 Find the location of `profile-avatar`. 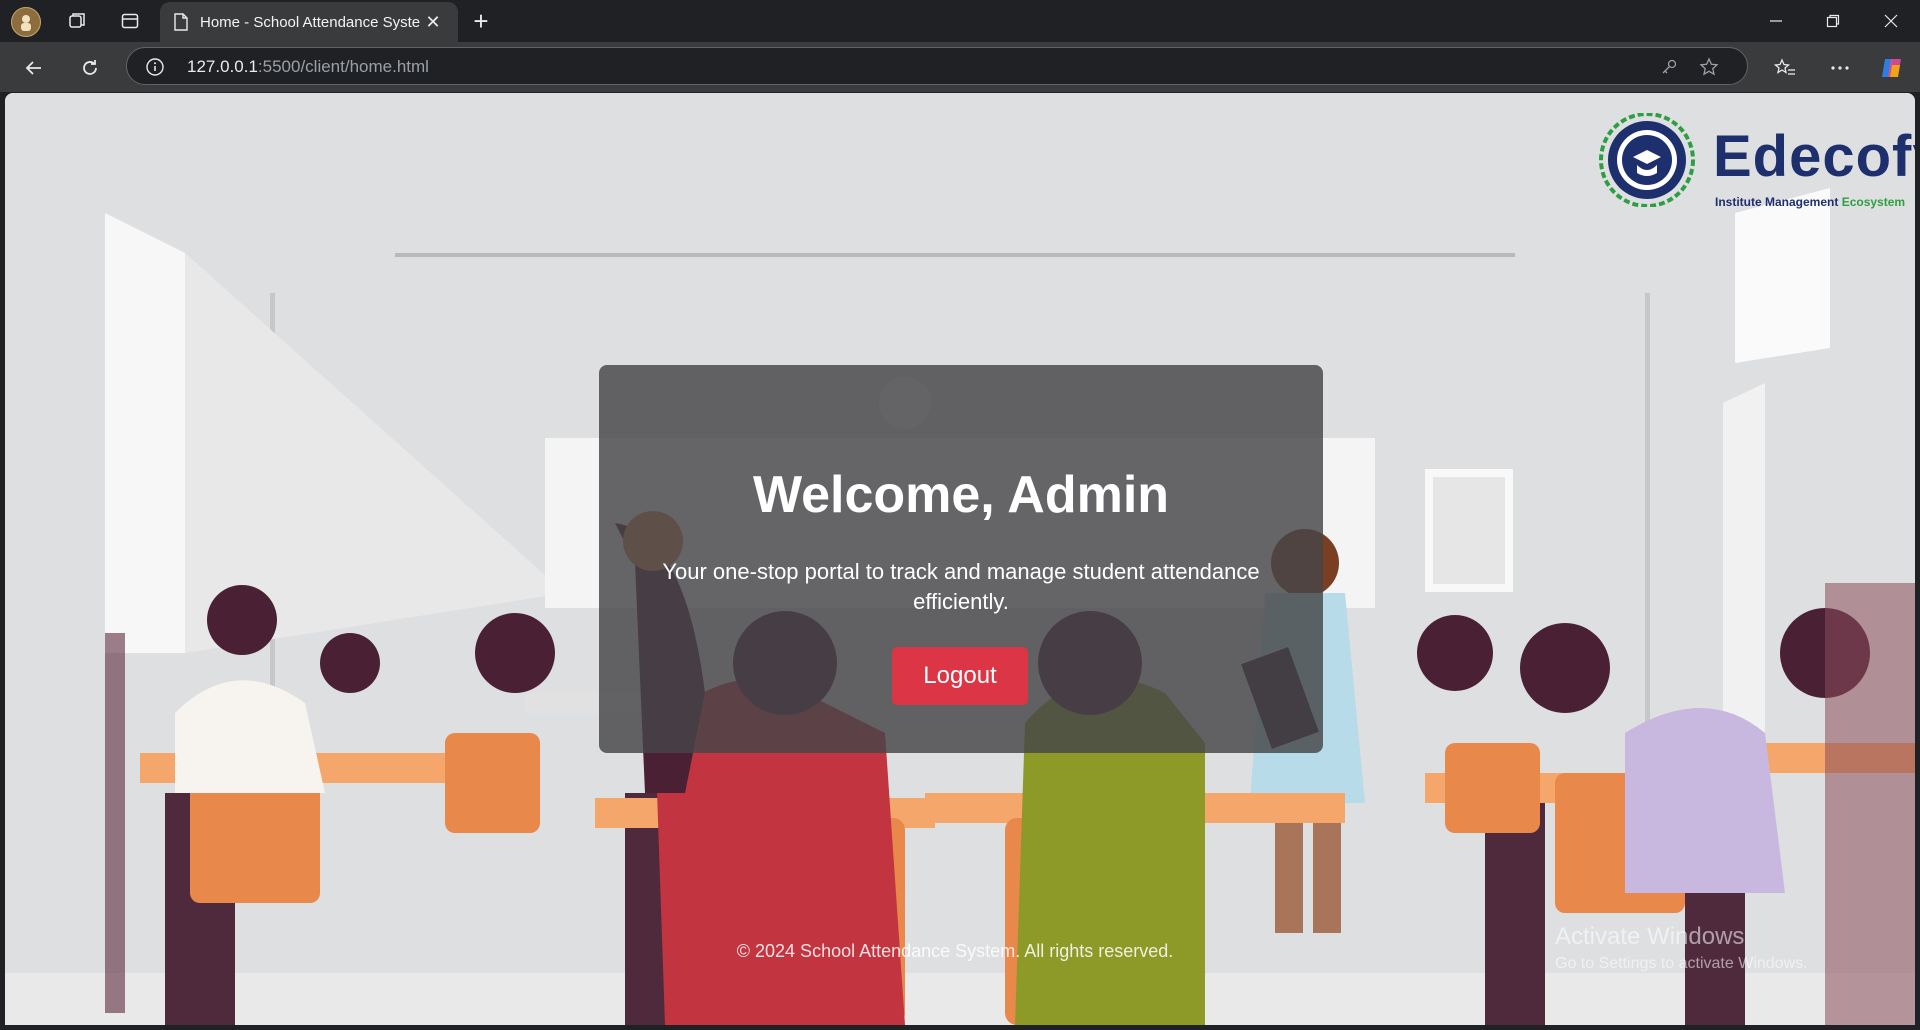

profile-avatar is located at coordinates (26, 22).